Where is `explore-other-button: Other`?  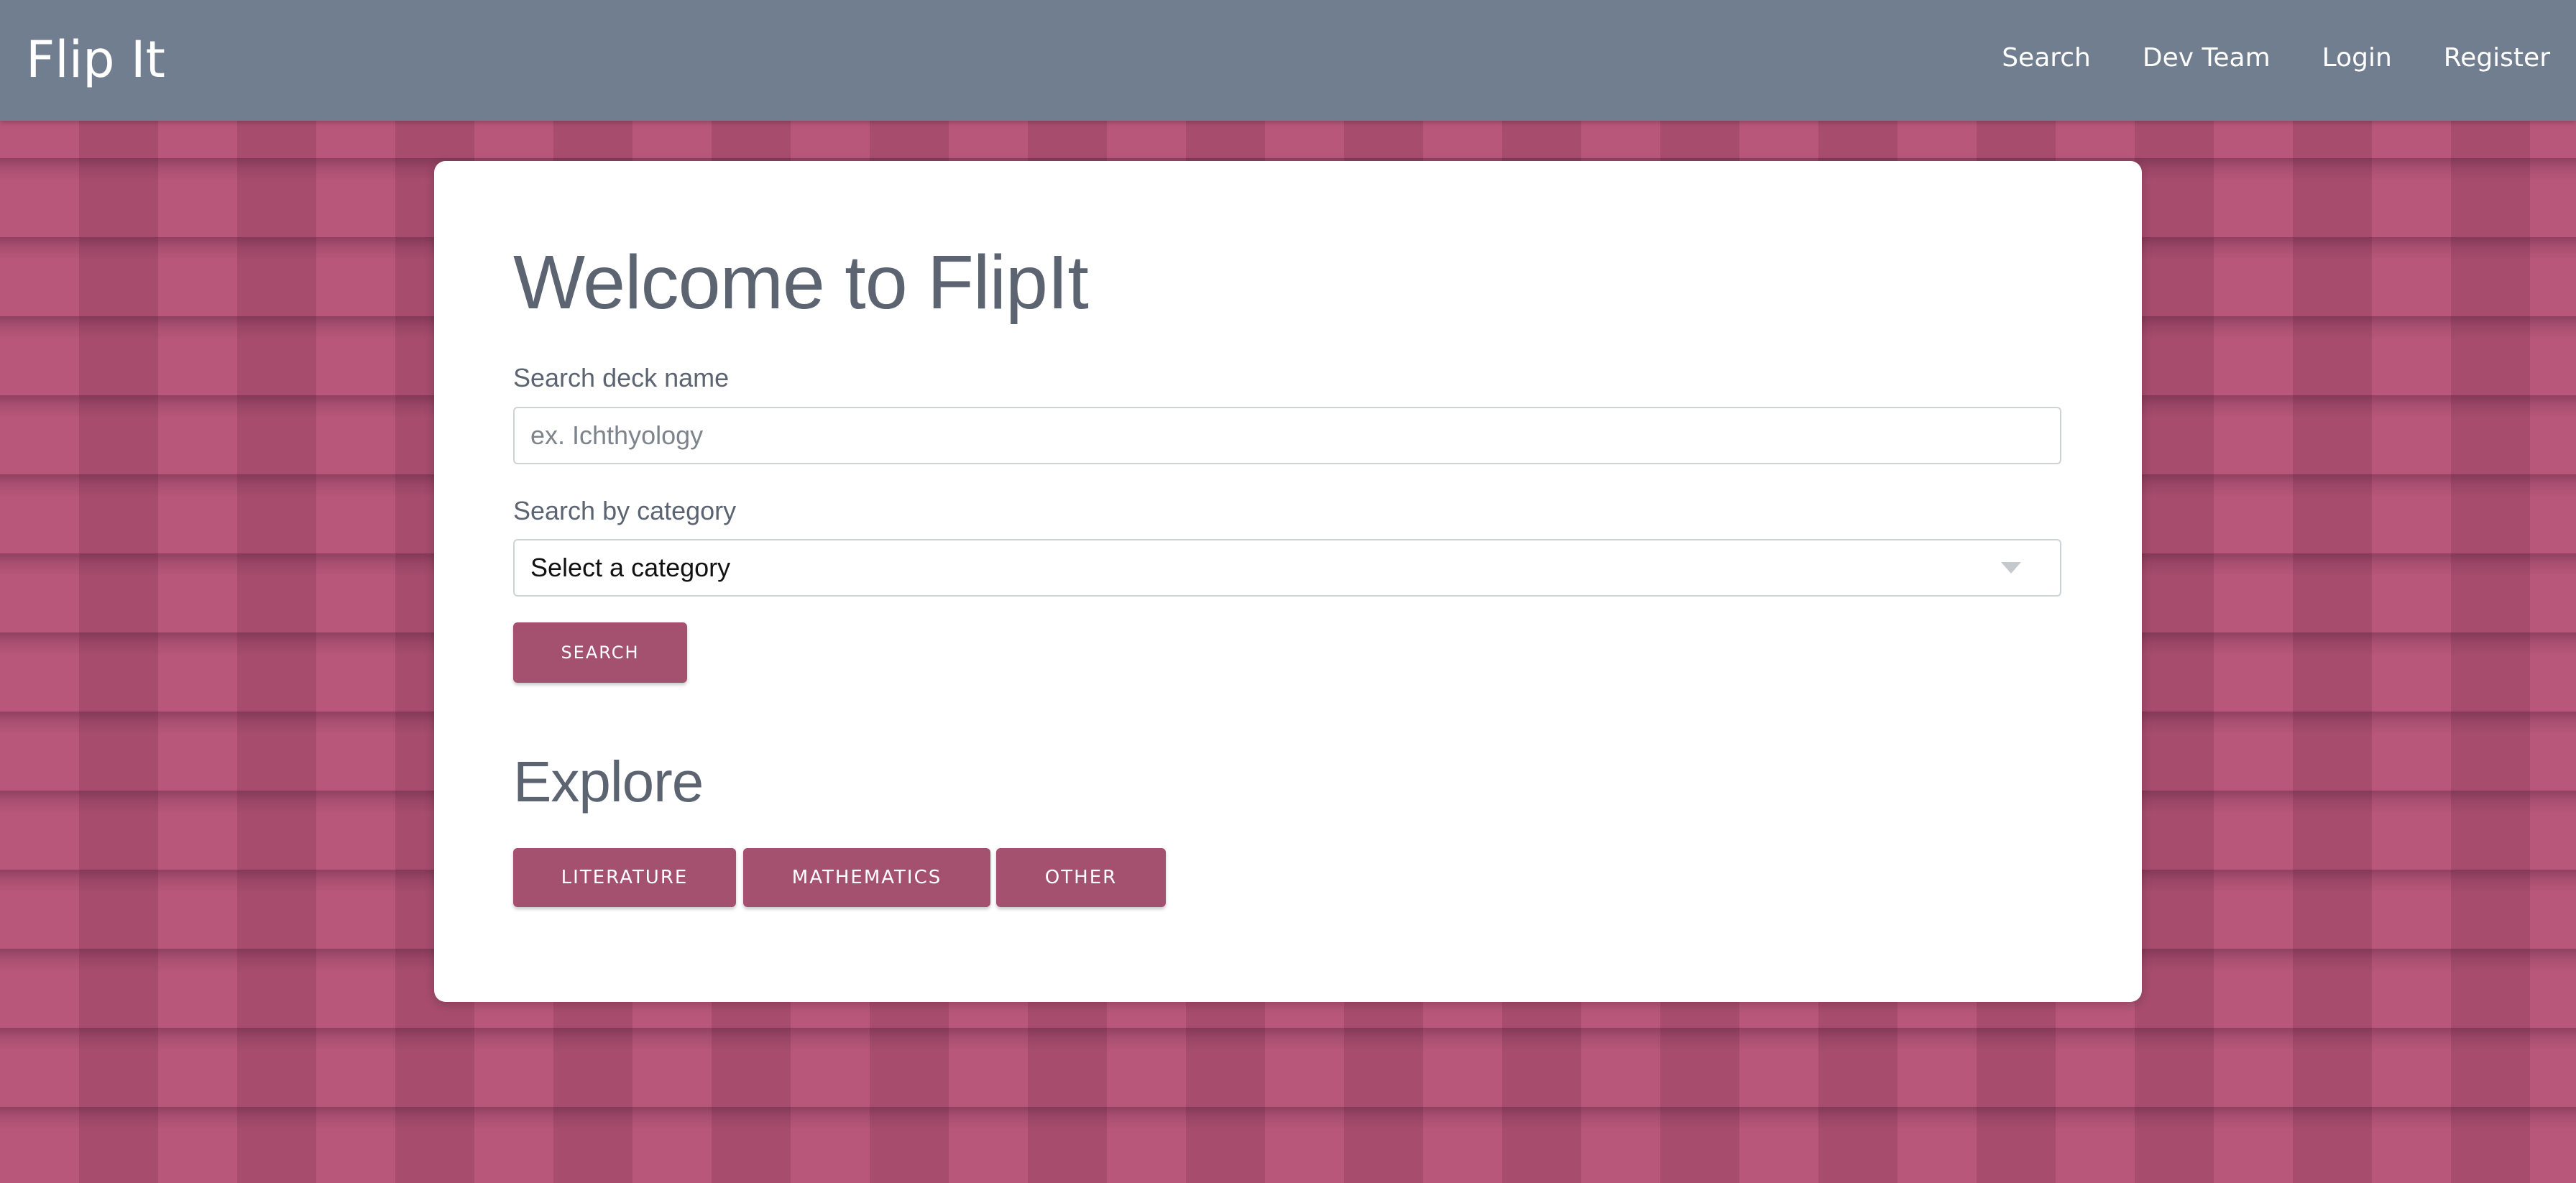
explore-other-button: Other is located at coordinates (1081, 878).